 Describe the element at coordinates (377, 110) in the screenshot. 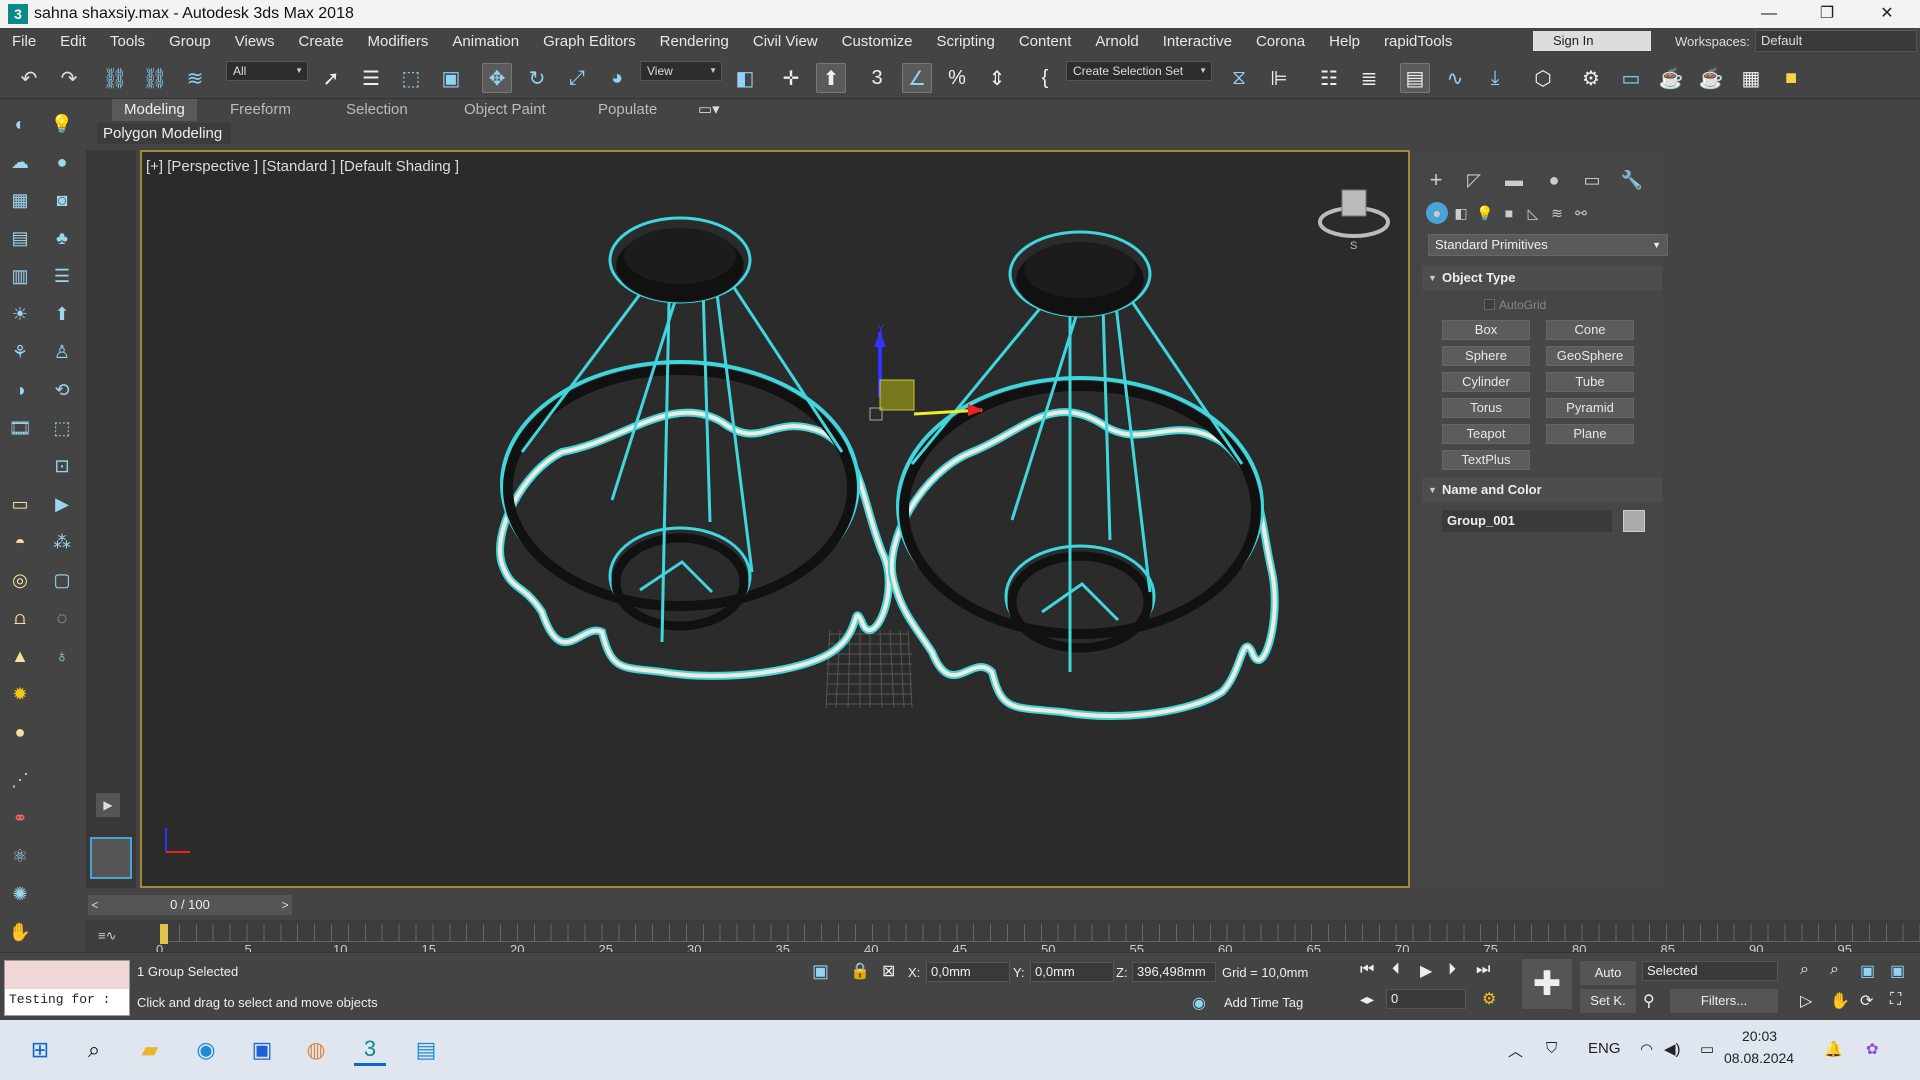

I see `tab-selection: Selection` at that location.